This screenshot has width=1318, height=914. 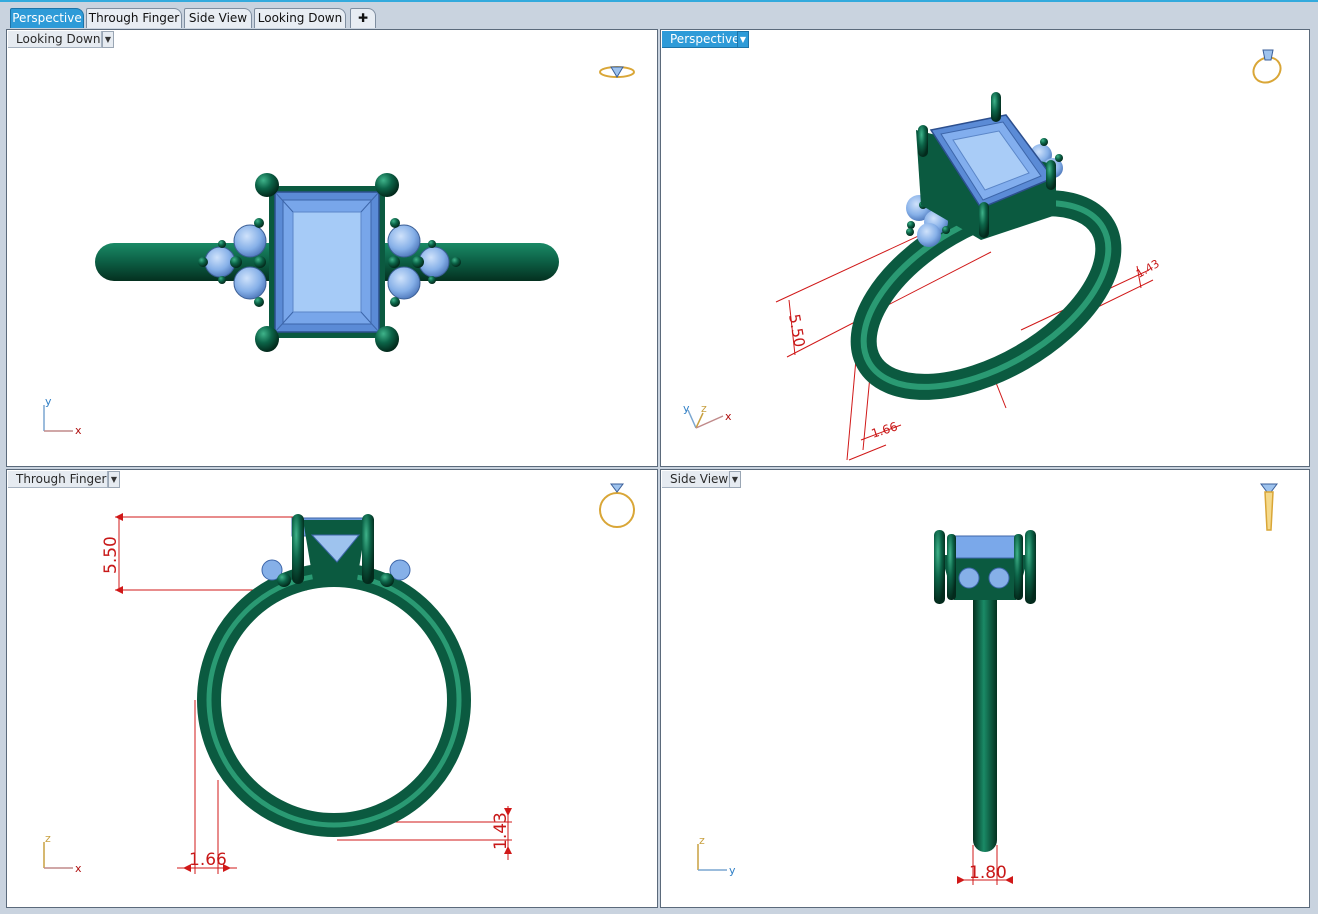 I want to click on tab-looking-down: Looking Down, so click(x=300, y=18).